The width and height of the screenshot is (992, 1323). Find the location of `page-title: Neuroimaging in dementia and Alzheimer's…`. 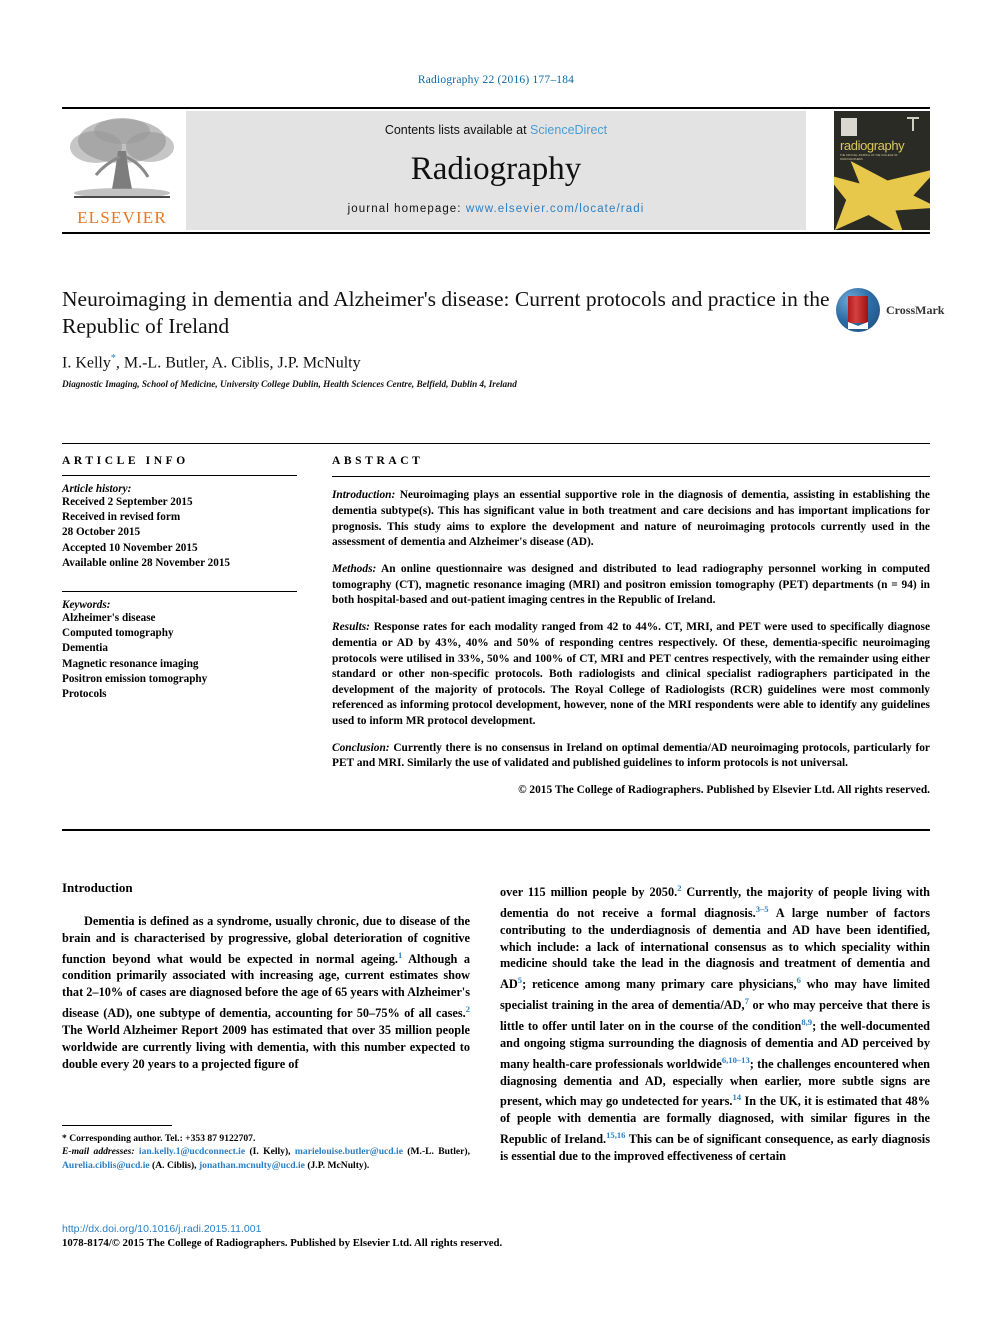

page-title: Neuroimaging in dementia and Alzheimer's… is located at coordinates (446, 312).